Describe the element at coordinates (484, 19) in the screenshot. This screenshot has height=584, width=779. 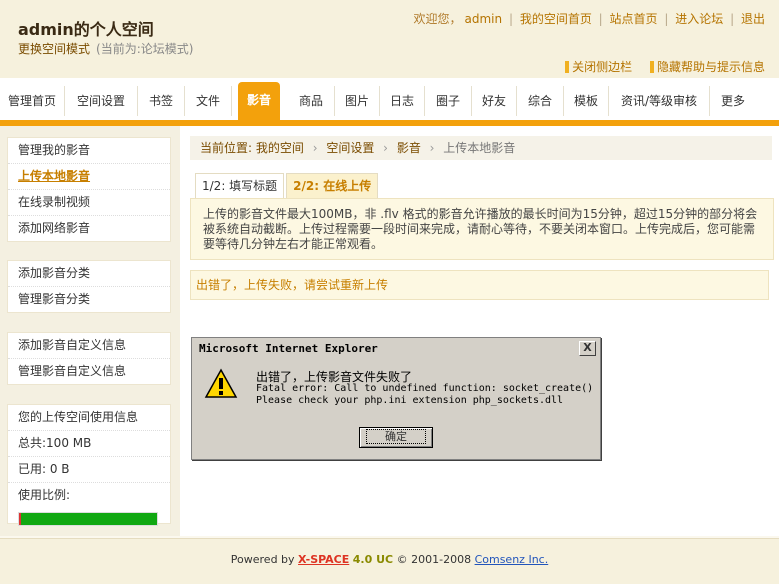
I see `username-link: admin` at that location.